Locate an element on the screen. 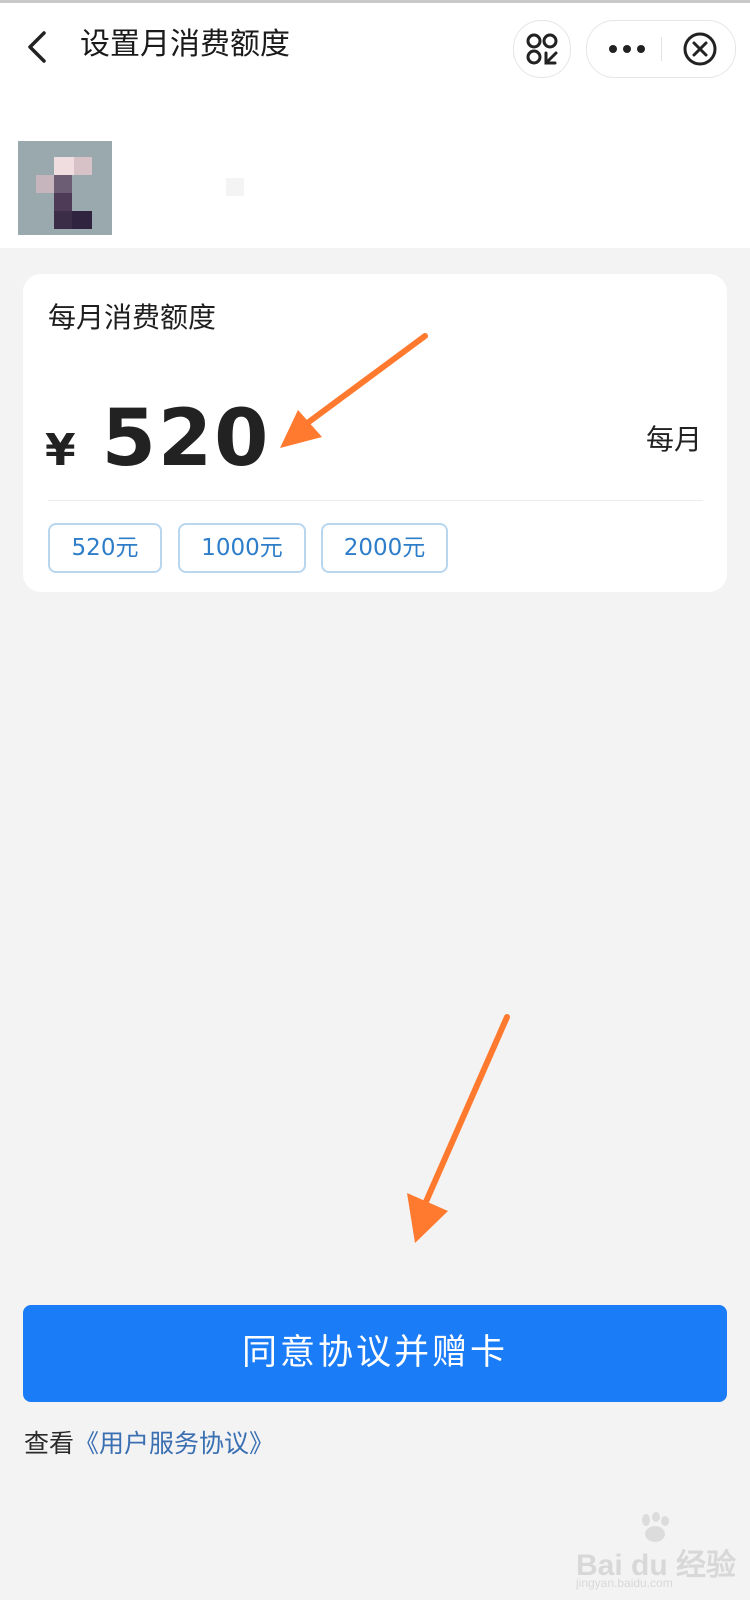  capsule-divider is located at coordinates (661, 49).